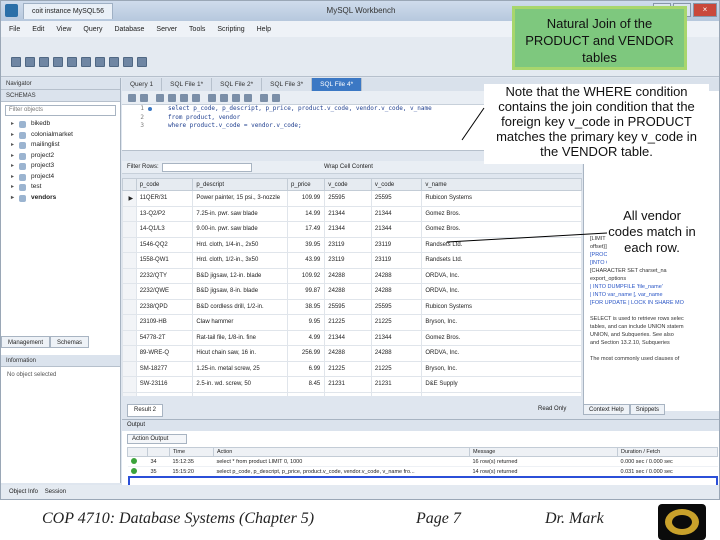  Describe the element at coordinates (306, 260) in the screenshot. I see `table-cell: 43.99` at that location.